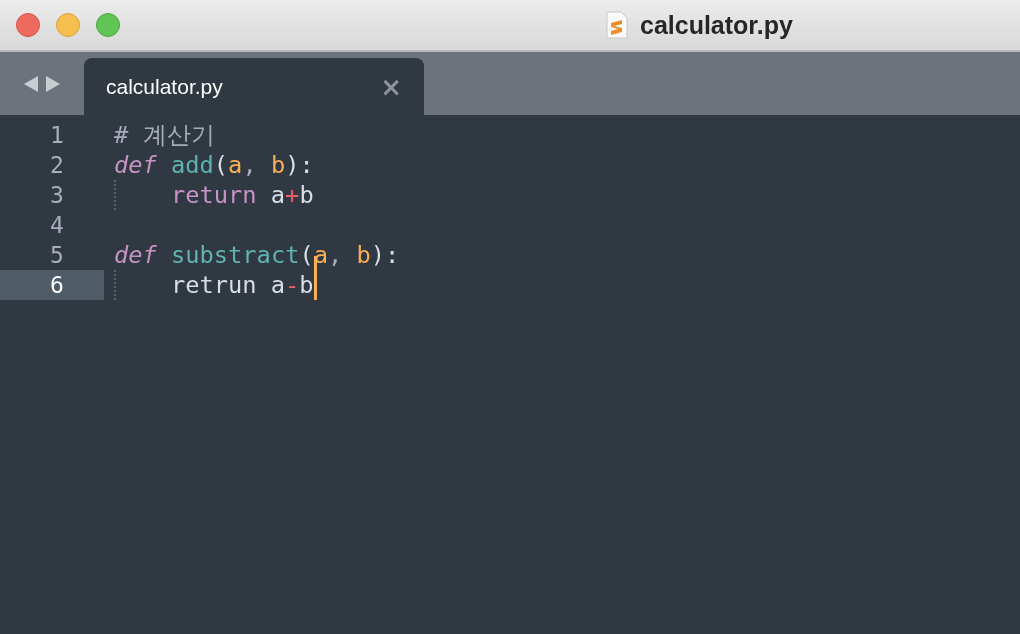 The height and width of the screenshot is (634, 1020). I want to click on code-token: -, so click(292, 285).